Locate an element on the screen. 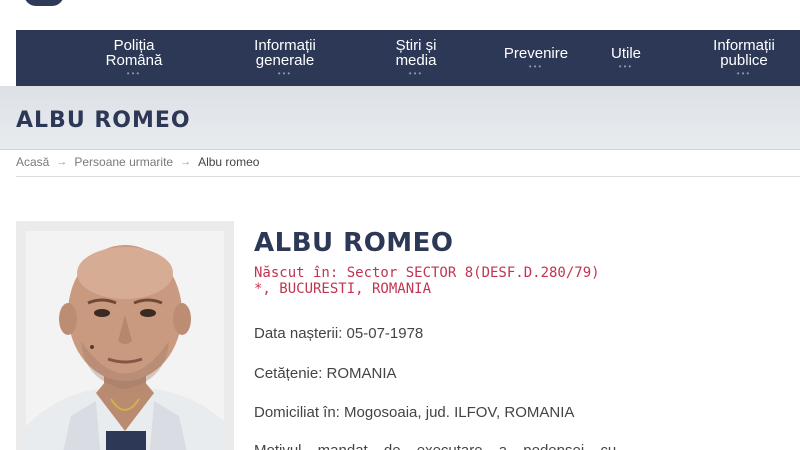 The width and height of the screenshot is (800, 450). nav-label: media is located at coordinates (416, 60).